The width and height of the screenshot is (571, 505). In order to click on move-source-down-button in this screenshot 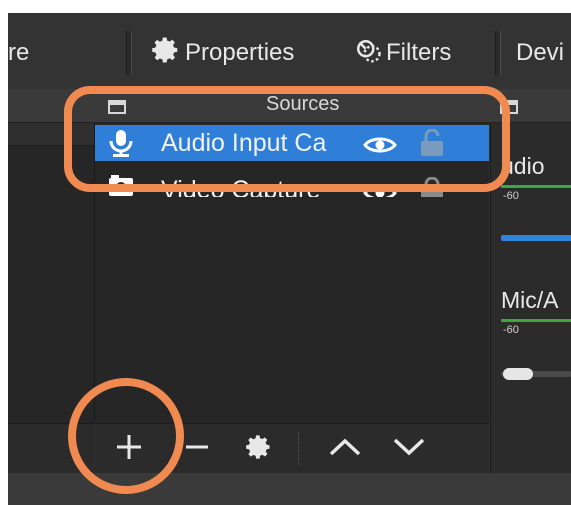, I will do `click(409, 449)`.